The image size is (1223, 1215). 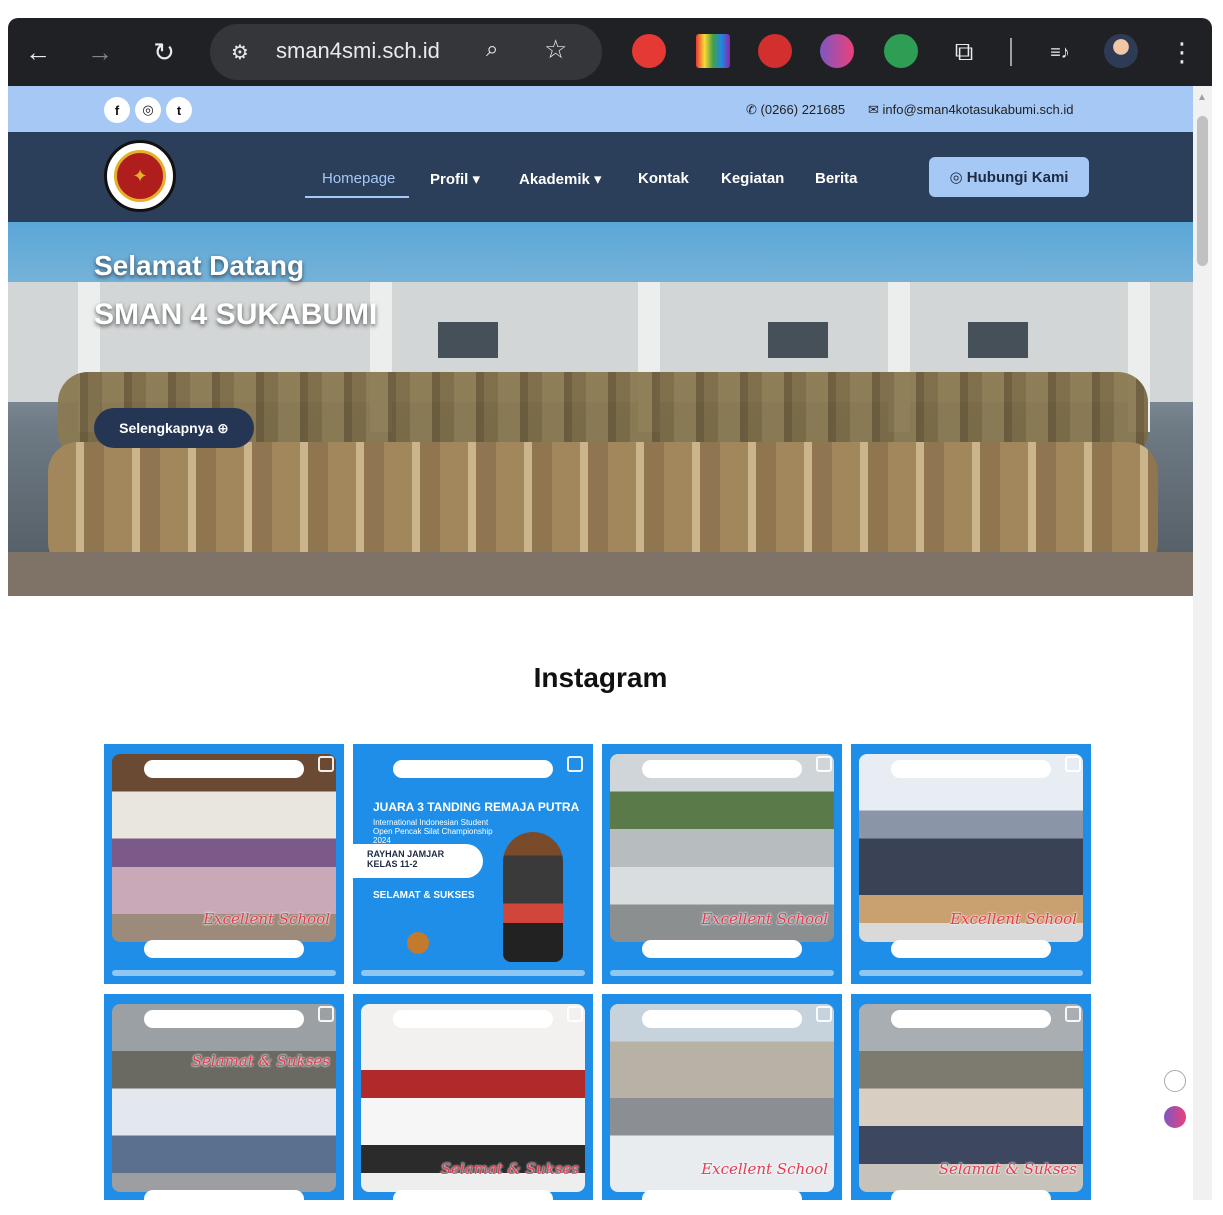 I want to click on extension-red-icon, so click(x=649, y=51).